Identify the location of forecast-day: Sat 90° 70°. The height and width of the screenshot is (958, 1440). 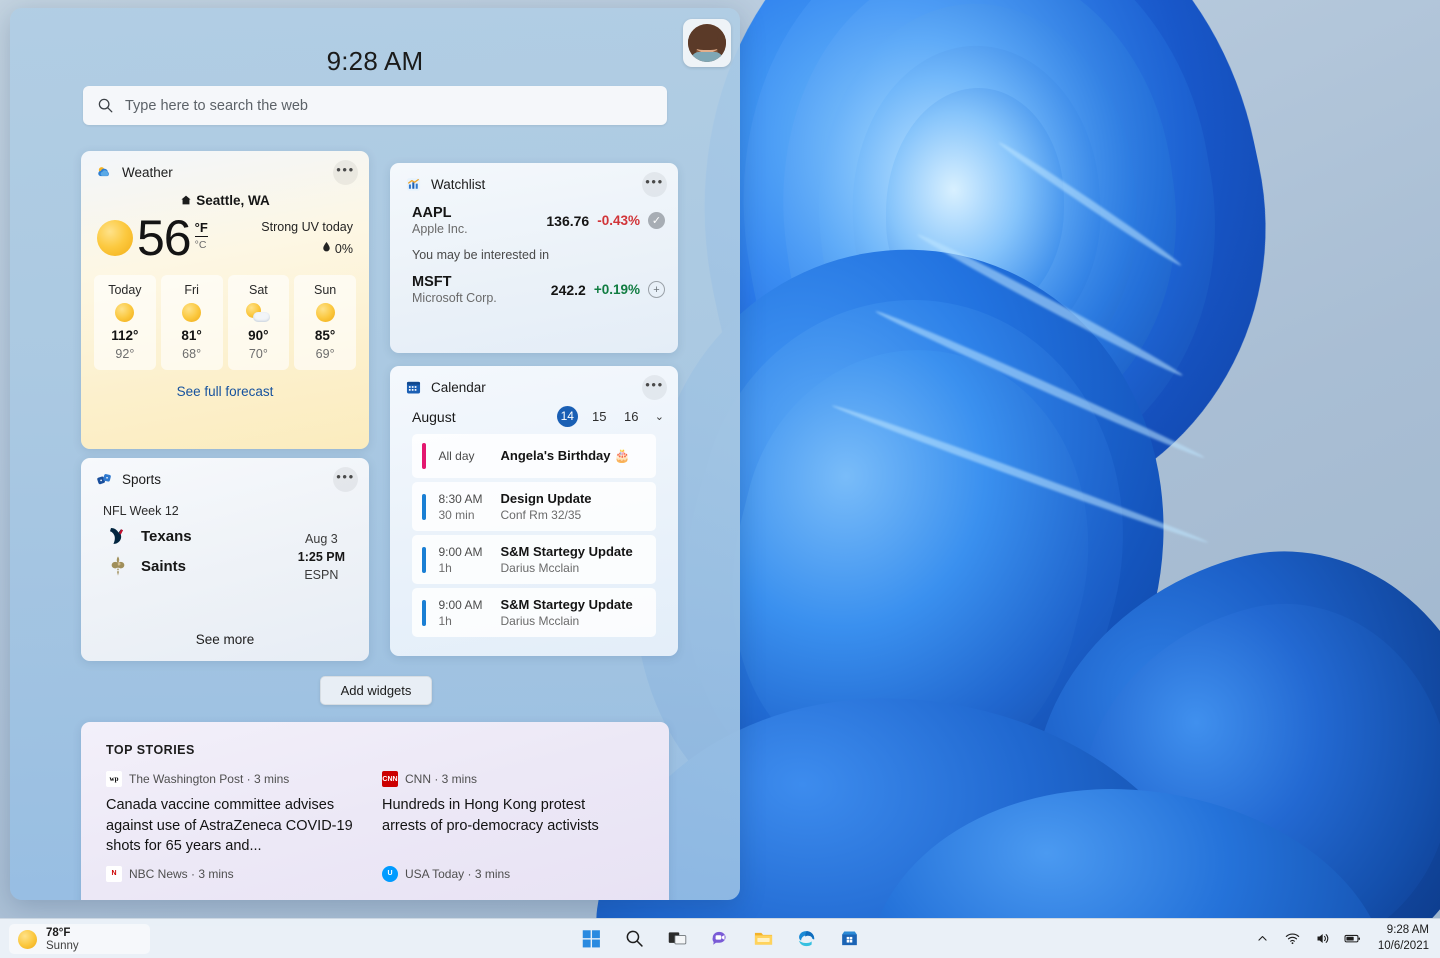
(258, 322).